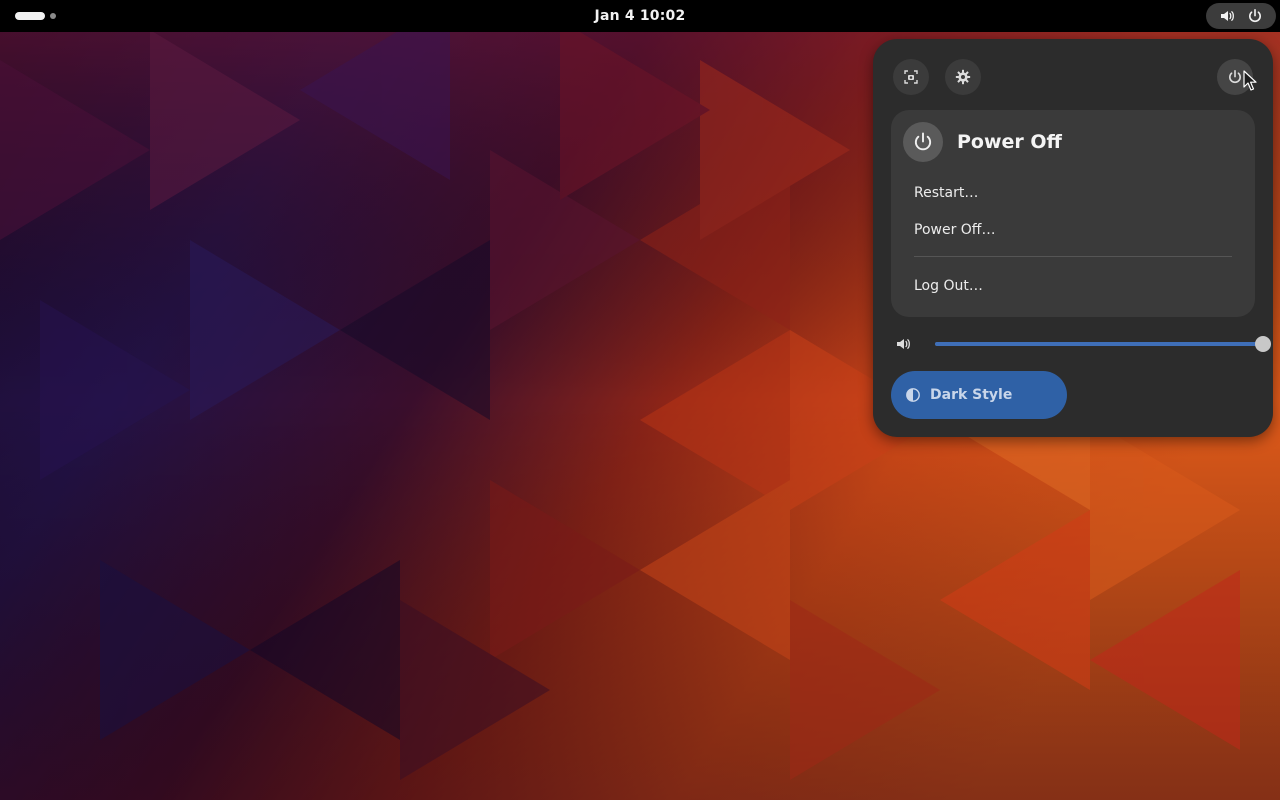 This screenshot has height=800, width=1280. I want to click on system-status-area, so click(1241, 16).